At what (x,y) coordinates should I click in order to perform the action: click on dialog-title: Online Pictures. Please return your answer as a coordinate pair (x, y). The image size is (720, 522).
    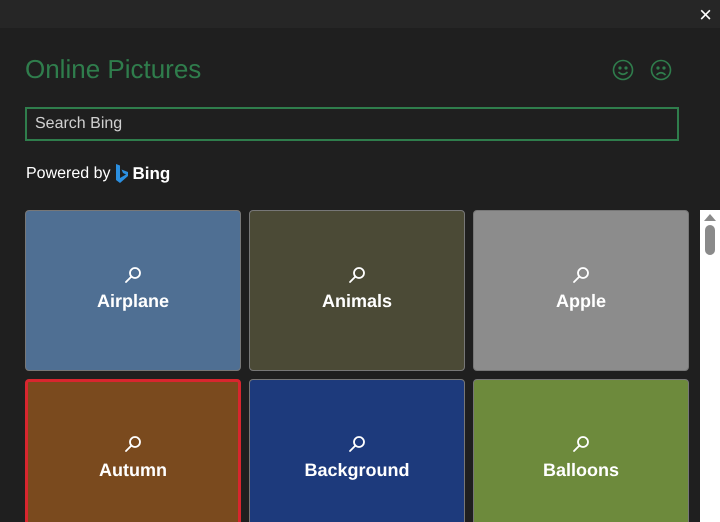
    Looking at the image, I should click on (113, 69).